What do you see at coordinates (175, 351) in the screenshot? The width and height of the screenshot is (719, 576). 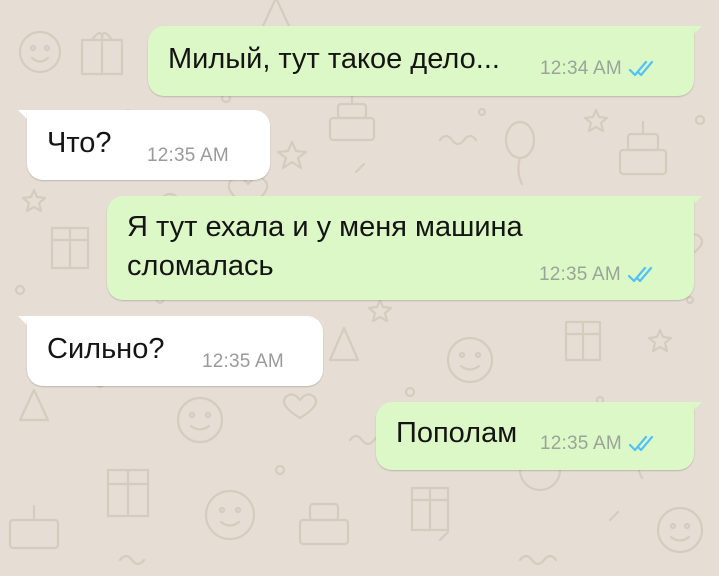 I see `message-bubble-incoming: Сильно? 12:35 AM` at bounding box center [175, 351].